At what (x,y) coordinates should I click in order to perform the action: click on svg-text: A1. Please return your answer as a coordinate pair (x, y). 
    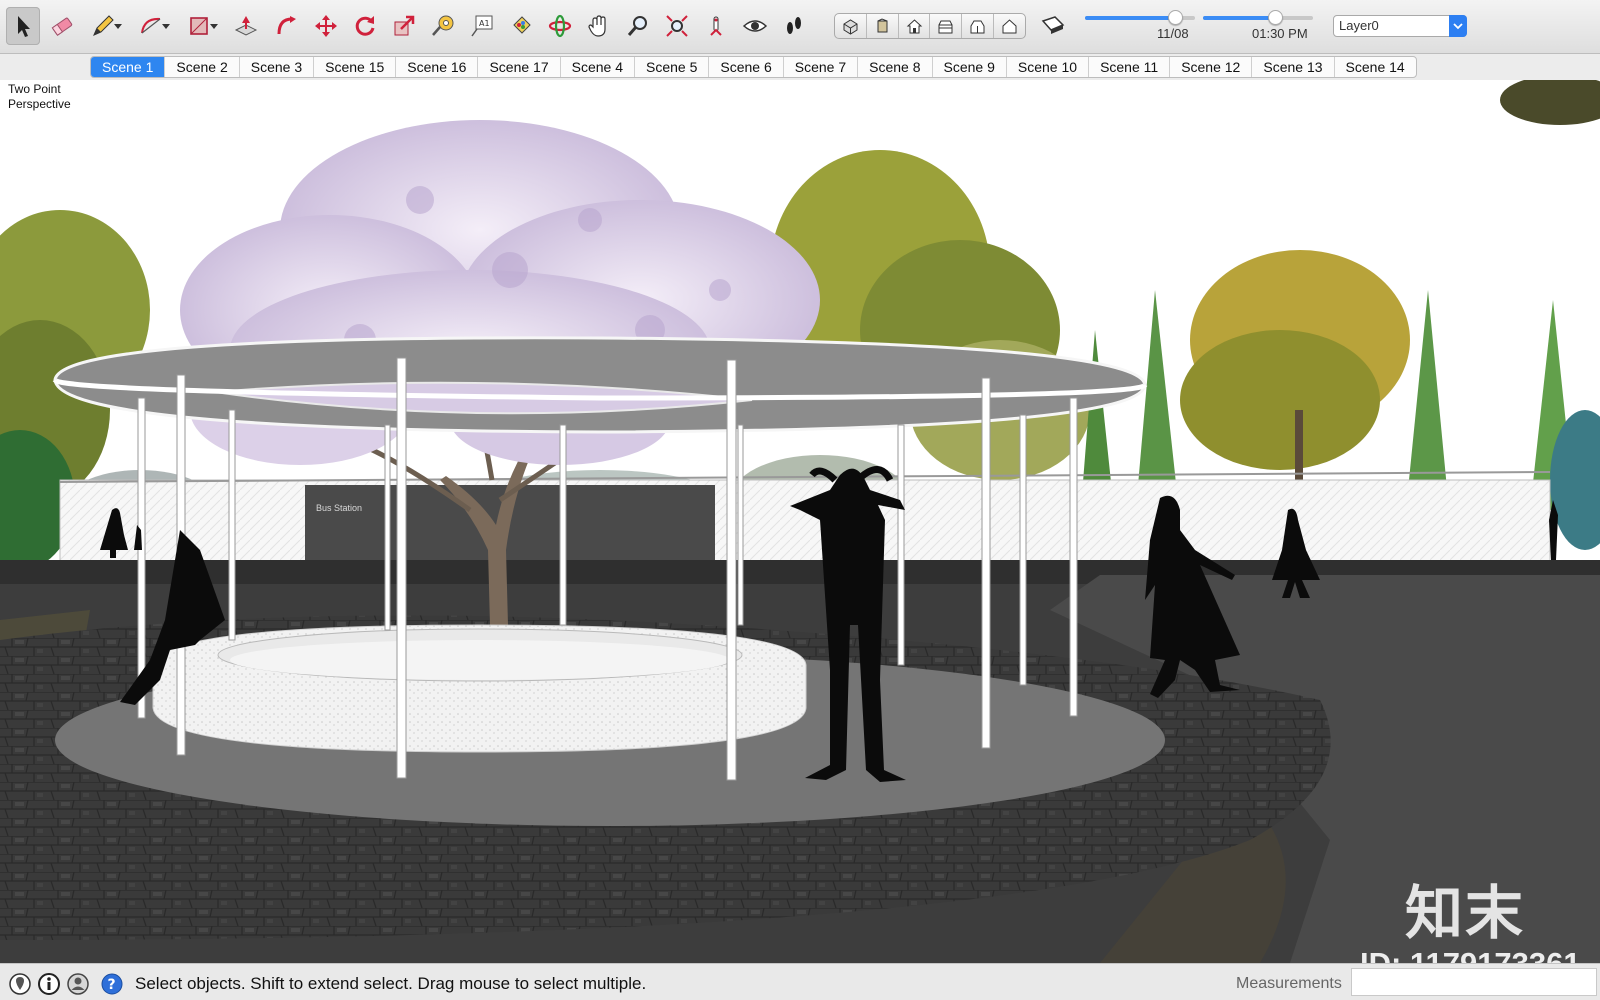
    Looking at the image, I should click on (484, 23).